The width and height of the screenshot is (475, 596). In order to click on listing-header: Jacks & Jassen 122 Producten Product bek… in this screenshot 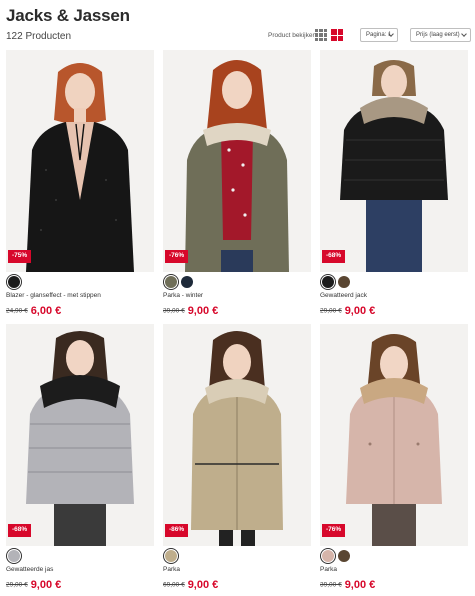, I will do `click(238, 26)`.